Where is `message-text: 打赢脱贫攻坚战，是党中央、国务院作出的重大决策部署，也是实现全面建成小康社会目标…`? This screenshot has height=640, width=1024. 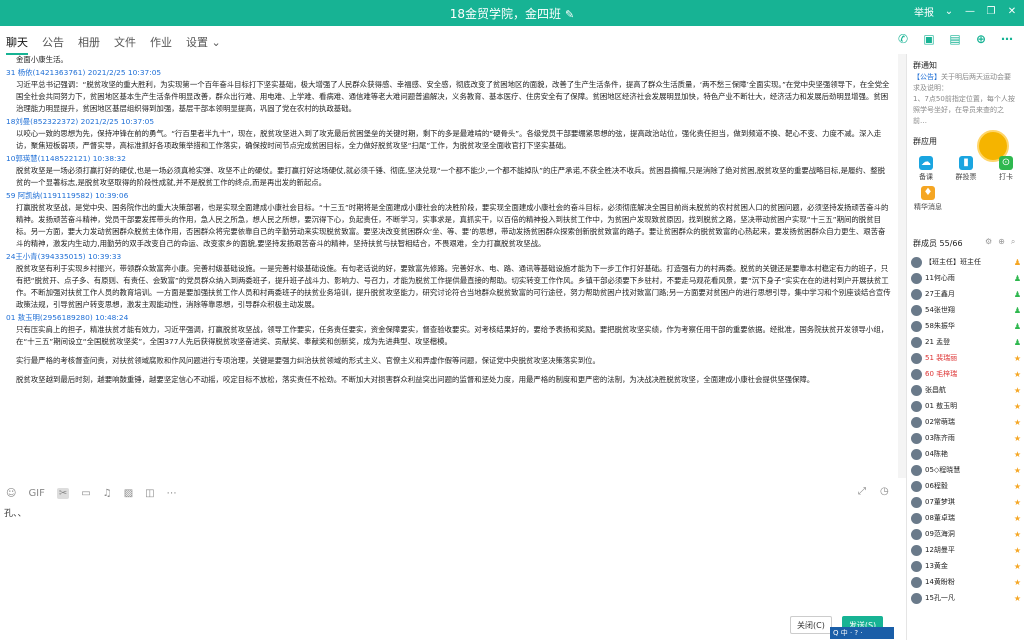
message-text: 打赢脱贫攻坚战，是党中央、国务院作出的重大决策部署，也是实现全面建成小康社会目标… is located at coordinates (452, 225).